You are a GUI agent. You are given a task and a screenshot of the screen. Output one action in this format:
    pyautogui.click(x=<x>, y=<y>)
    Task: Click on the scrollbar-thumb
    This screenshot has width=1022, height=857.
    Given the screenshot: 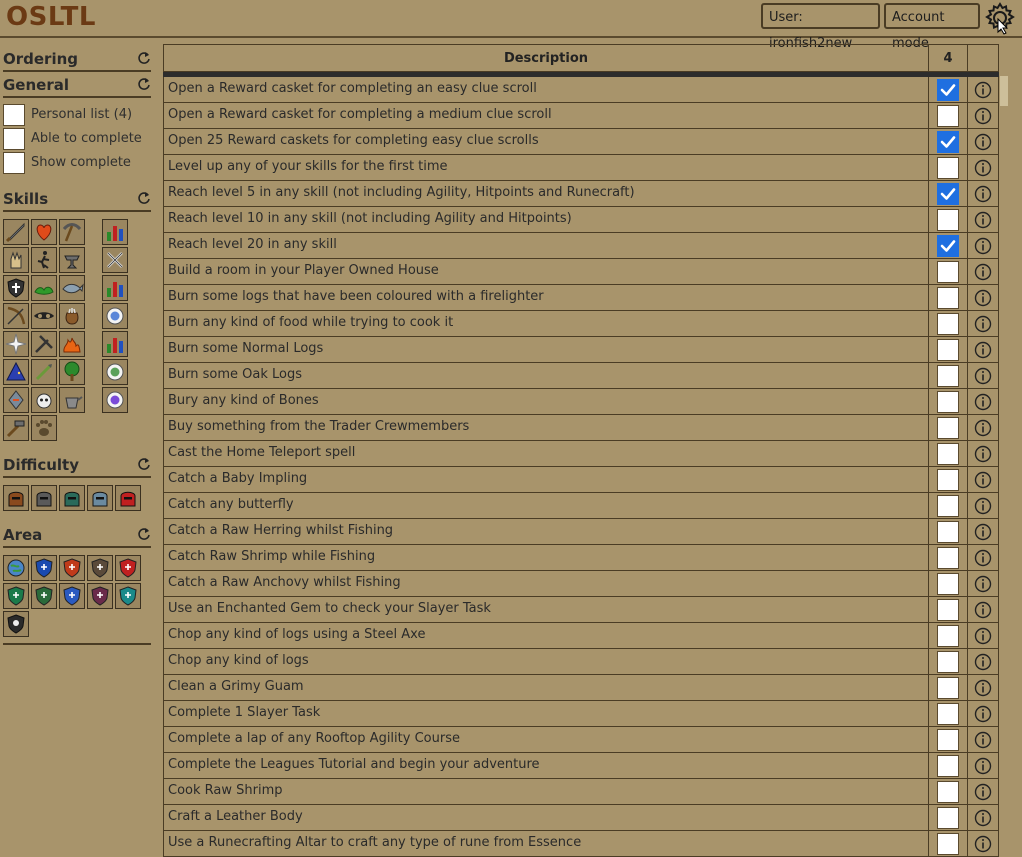 What is the action you would take?
    pyautogui.click(x=1004, y=91)
    